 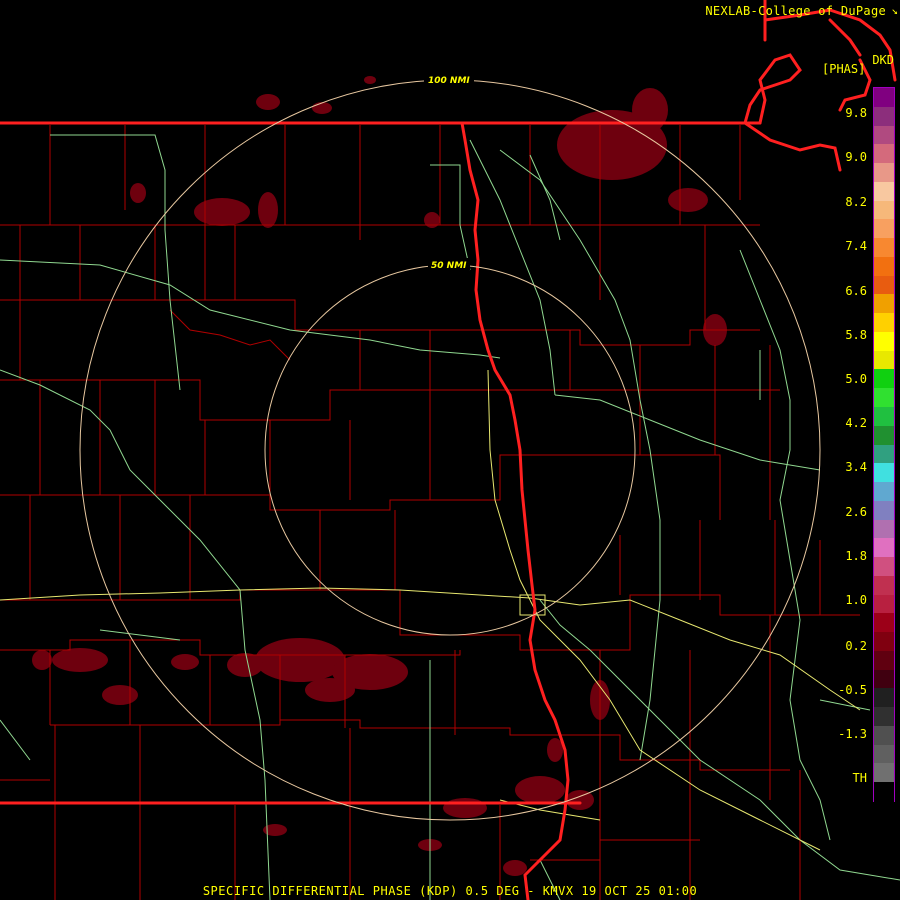 I want to click on color-scale-bar, so click(x=884, y=444).